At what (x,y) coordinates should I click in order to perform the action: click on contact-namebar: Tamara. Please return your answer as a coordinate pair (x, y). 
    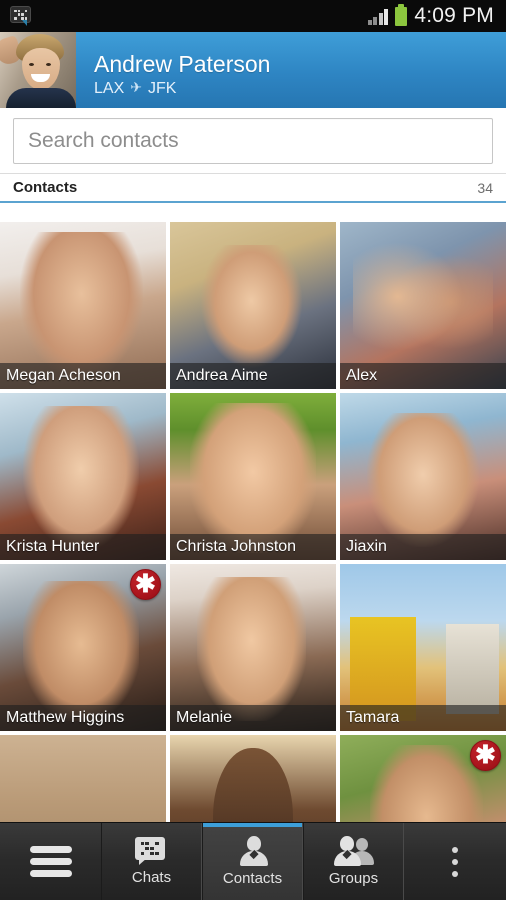
    Looking at the image, I should click on (423, 718).